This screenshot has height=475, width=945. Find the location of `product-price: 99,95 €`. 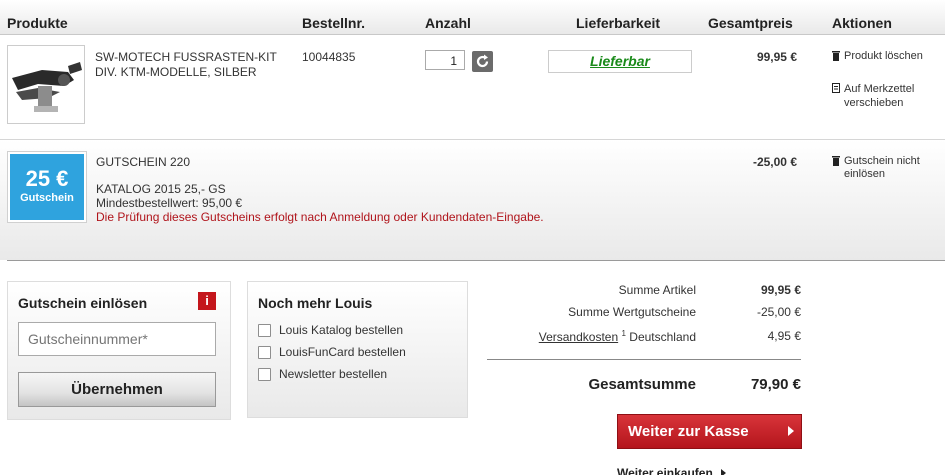

product-price: 99,95 € is located at coordinates (776, 57).